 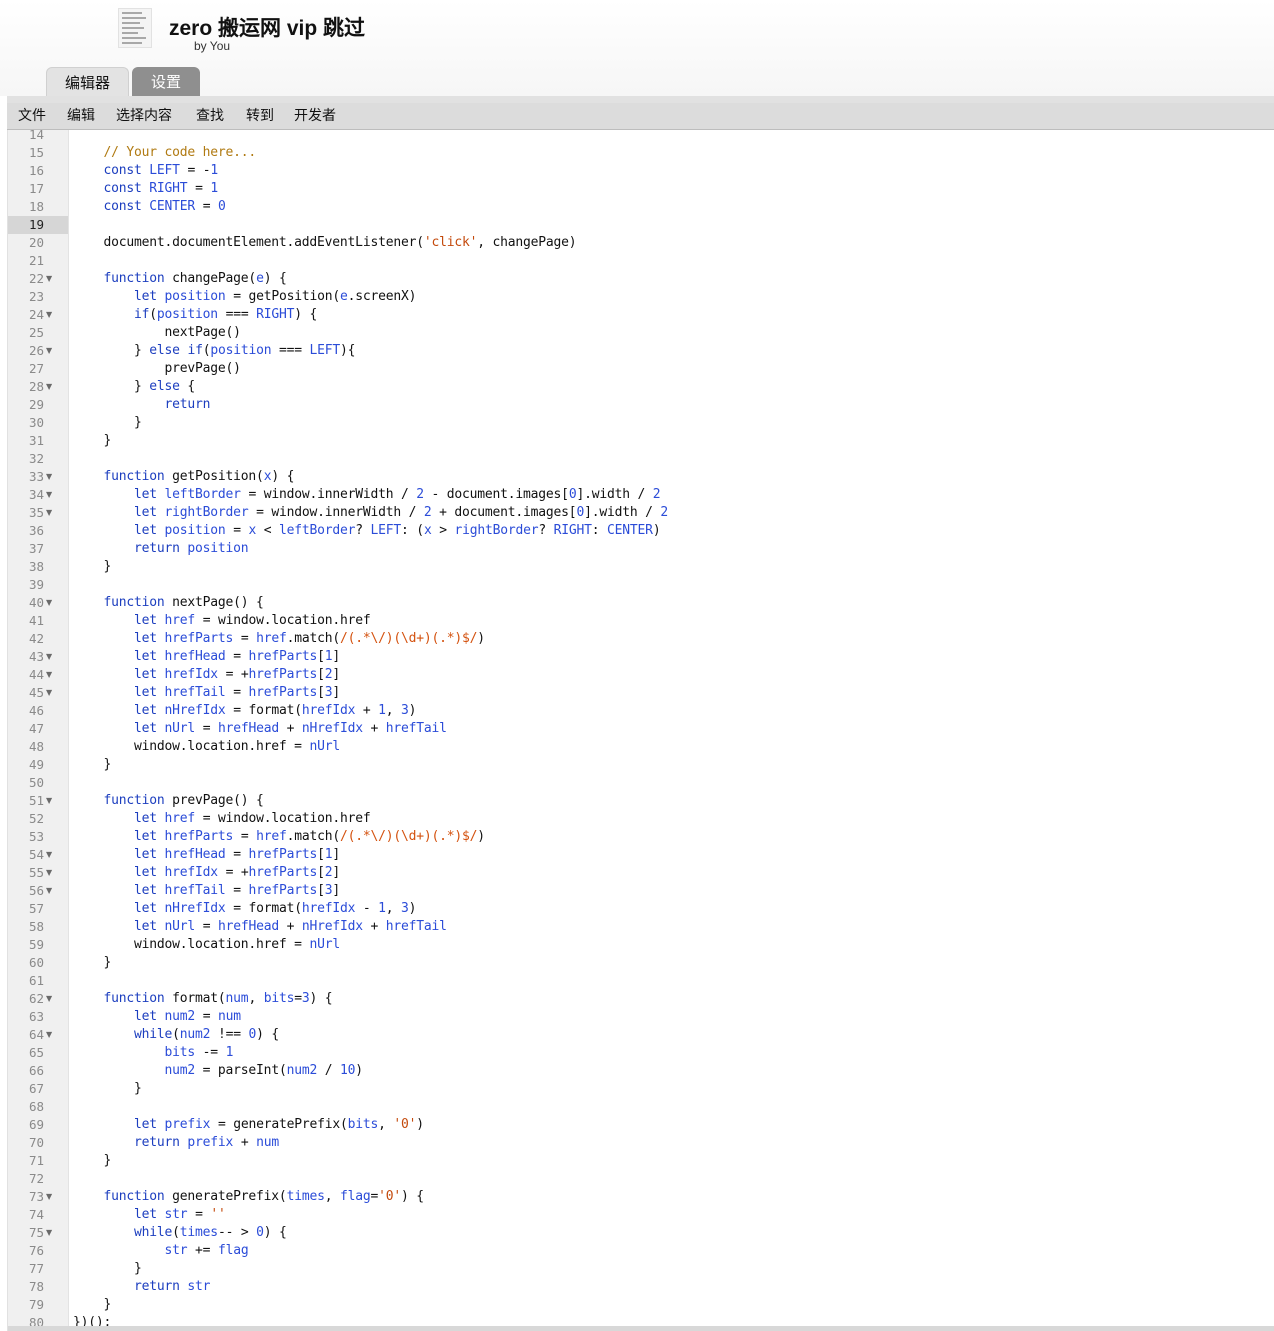 I want to click on code-line: let num2 = num, so click(x=368, y=1017).